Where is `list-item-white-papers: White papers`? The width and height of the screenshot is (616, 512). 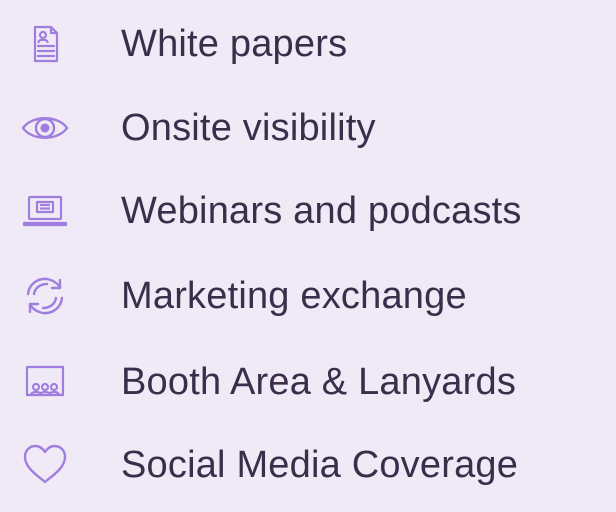 list-item-white-papers: White papers is located at coordinates (308, 44).